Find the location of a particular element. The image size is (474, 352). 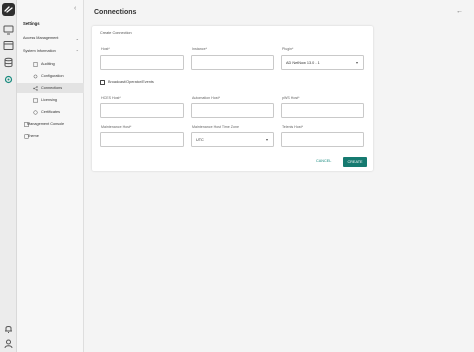

sidebar-item-certificates: Certificates is located at coordinates (50, 112).